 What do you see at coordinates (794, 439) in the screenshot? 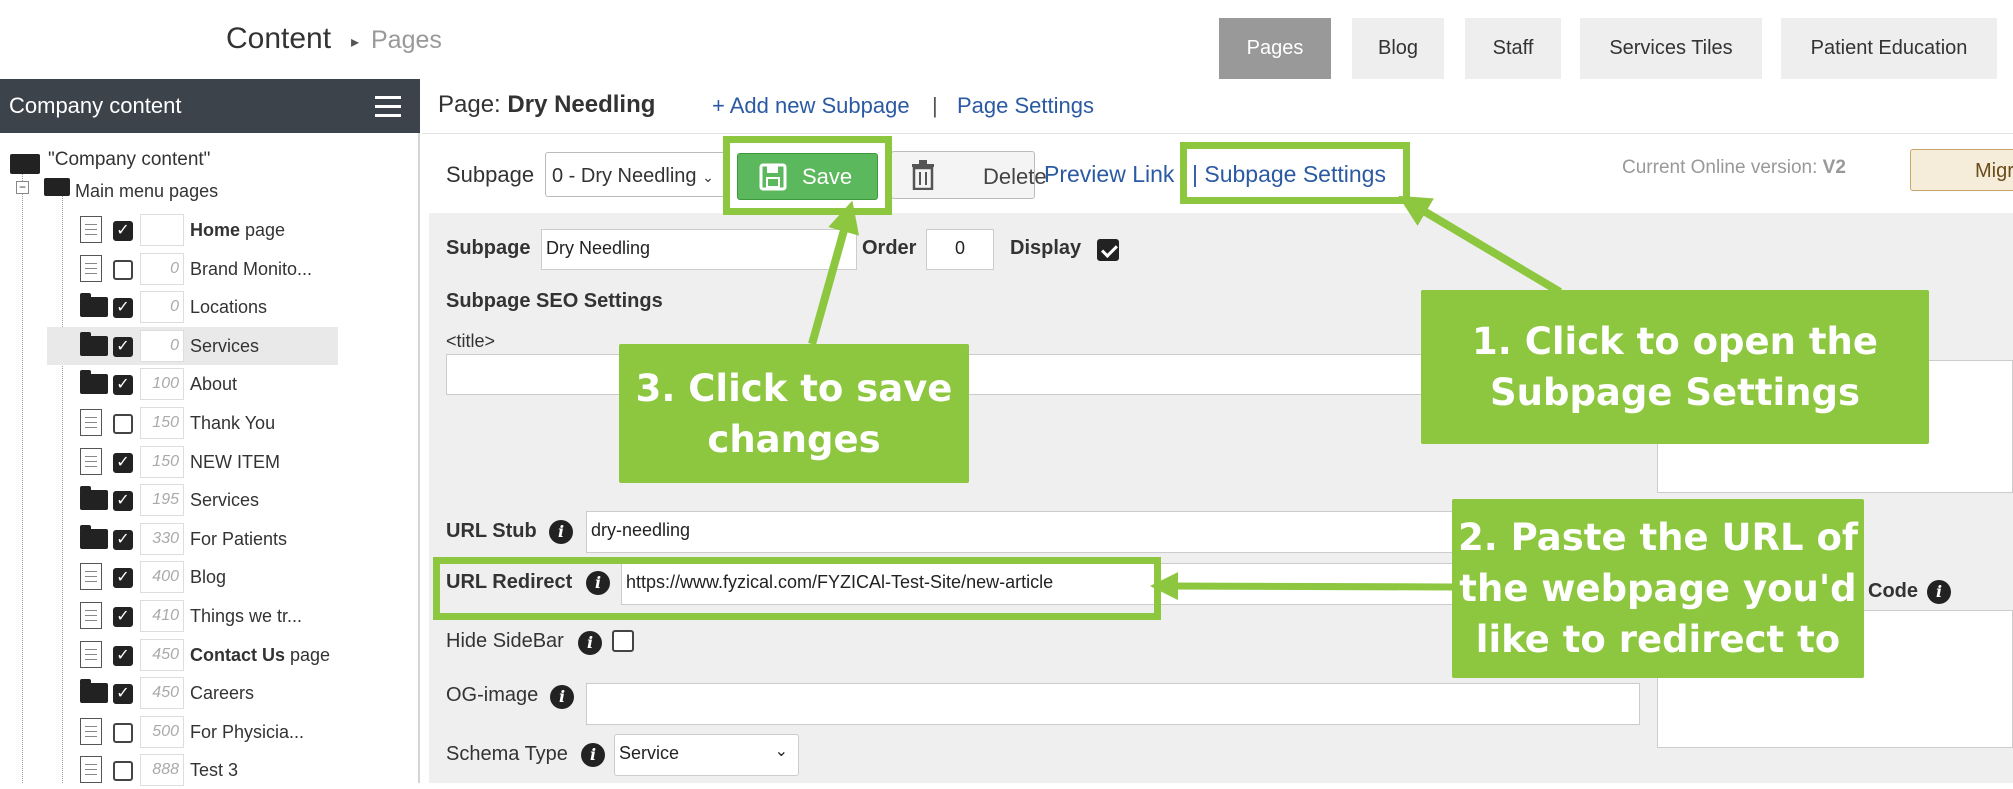
I see `callout-step-3-line: changes` at bounding box center [794, 439].